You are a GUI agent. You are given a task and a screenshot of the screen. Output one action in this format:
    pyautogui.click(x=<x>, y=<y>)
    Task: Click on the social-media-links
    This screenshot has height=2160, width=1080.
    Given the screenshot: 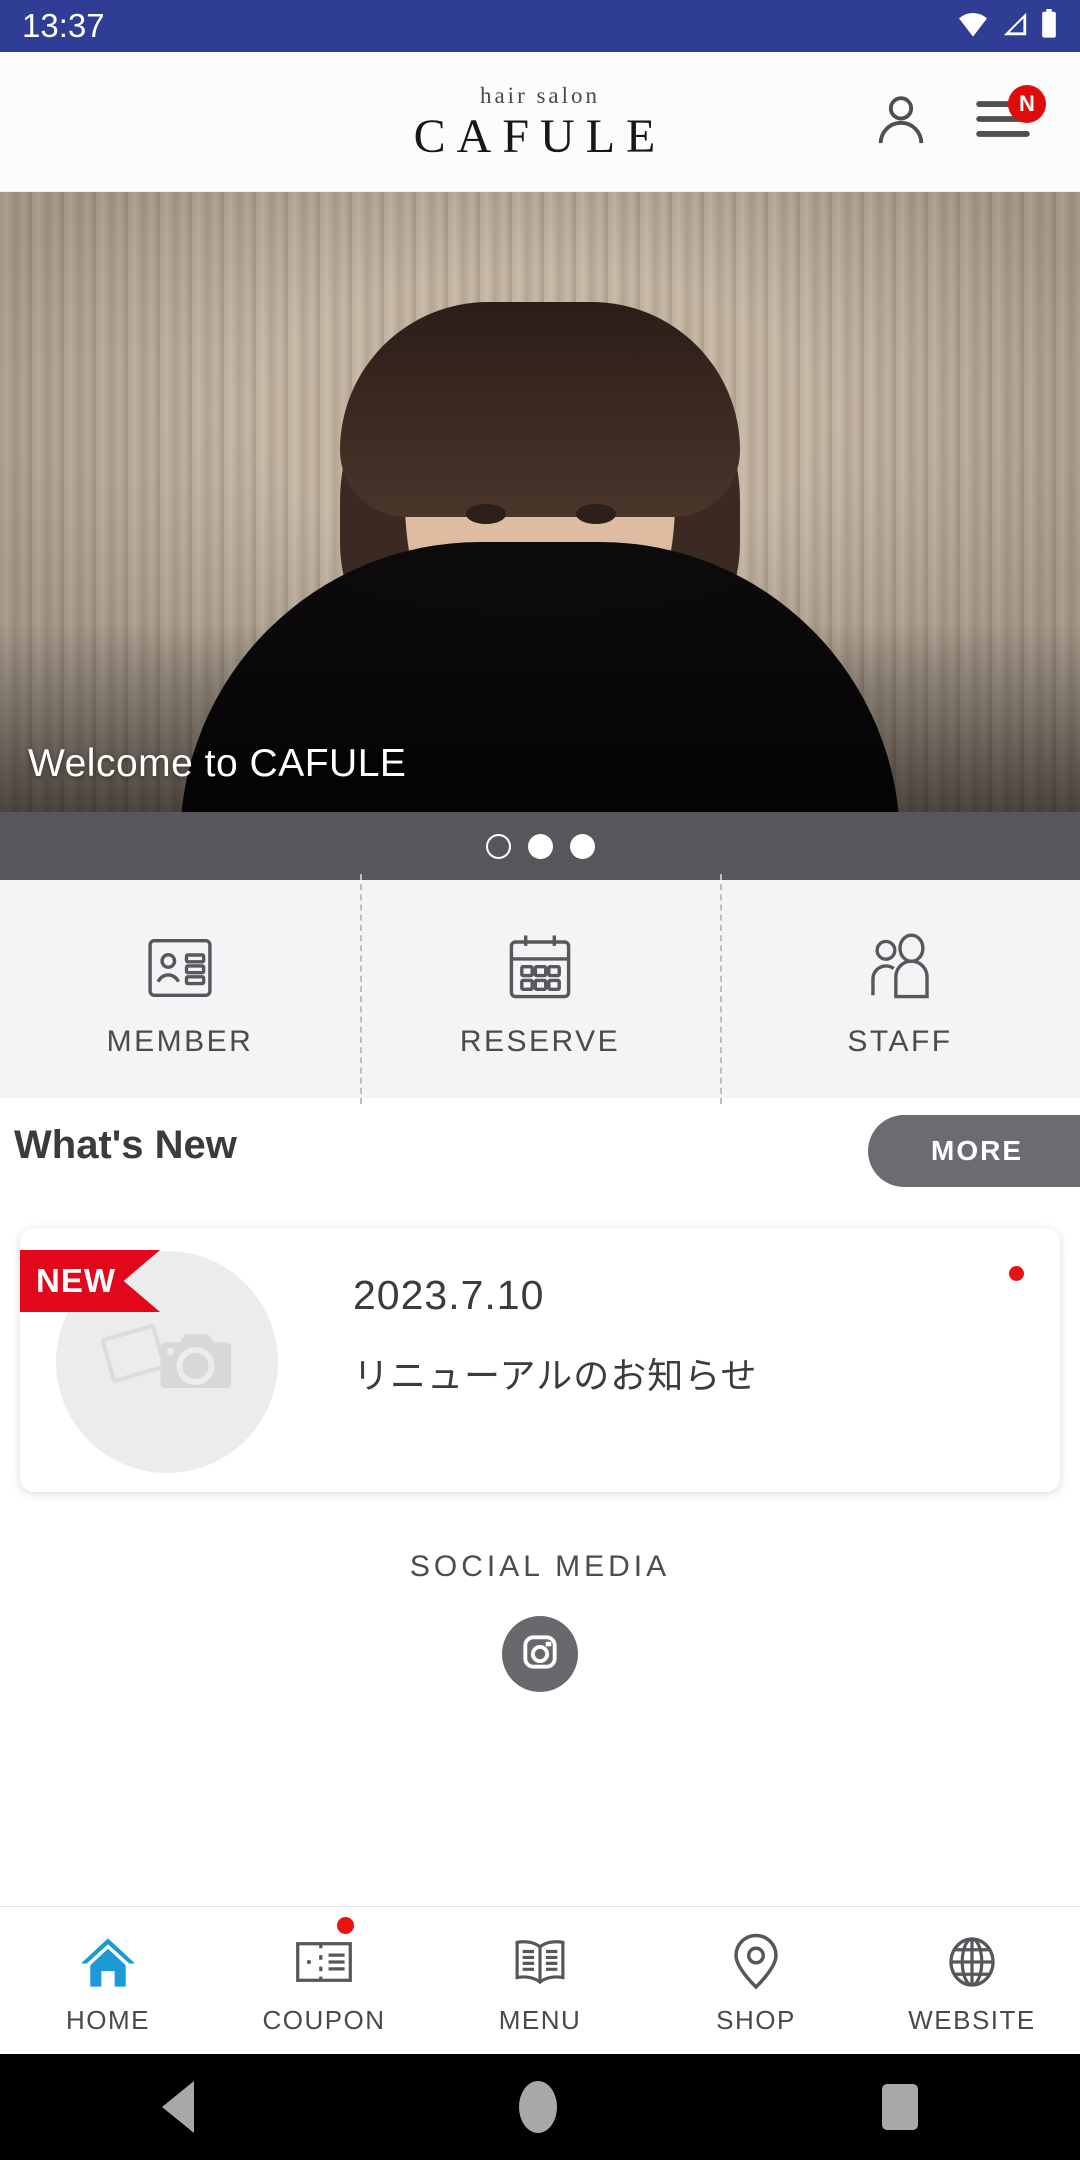 What is the action you would take?
    pyautogui.click(x=540, y=1654)
    